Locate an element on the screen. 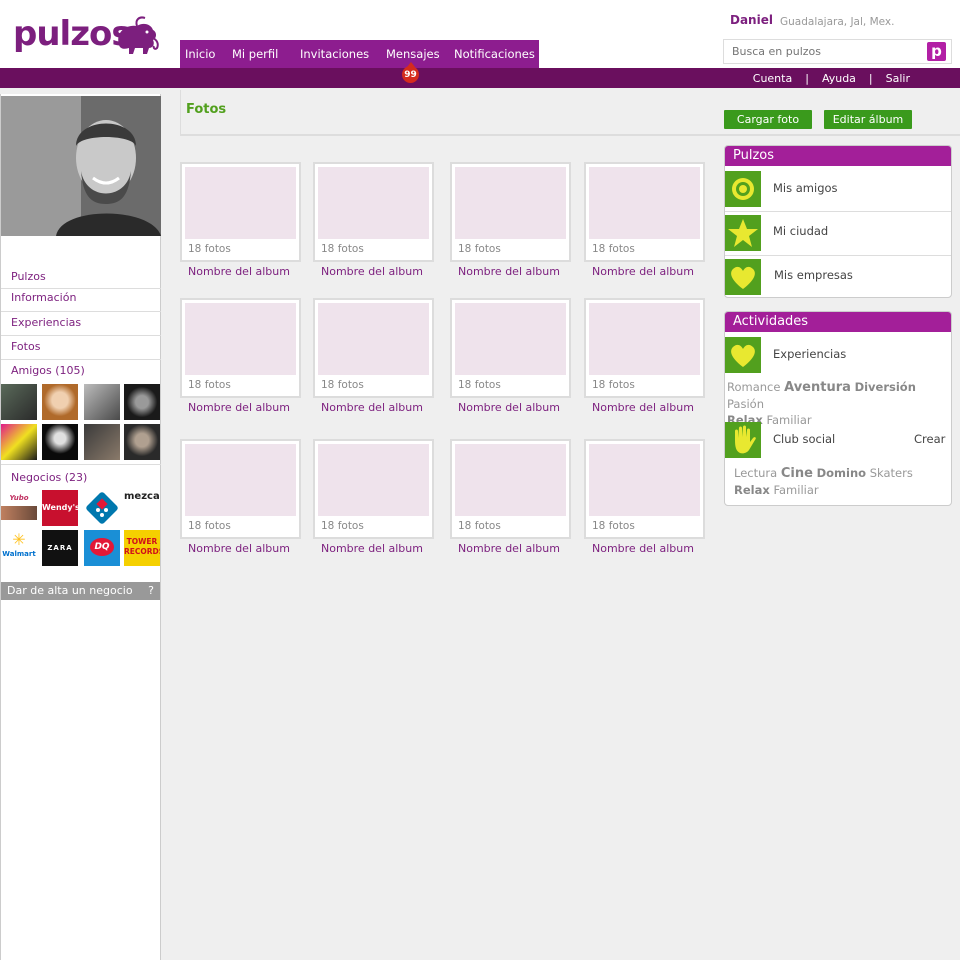 This screenshot has height=960, width=960. widget-item-label: Experiencias is located at coordinates (810, 354).